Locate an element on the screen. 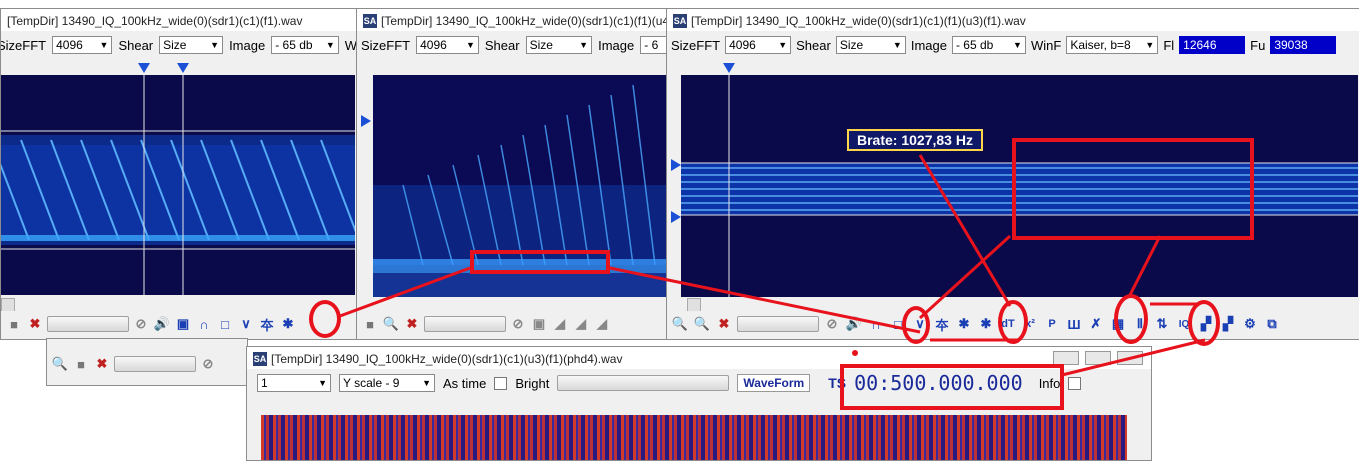 This screenshot has width=1359, height=461. annotation-box-signal is located at coordinates (1133, 189).